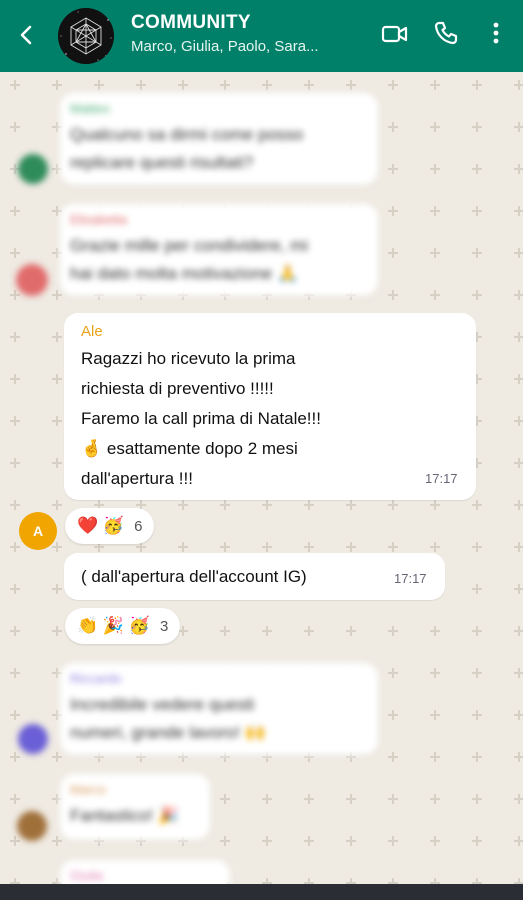 This screenshot has width=523, height=900. What do you see at coordinates (38, 531) in the screenshot?
I see `avatar: A` at bounding box center [38, 531].